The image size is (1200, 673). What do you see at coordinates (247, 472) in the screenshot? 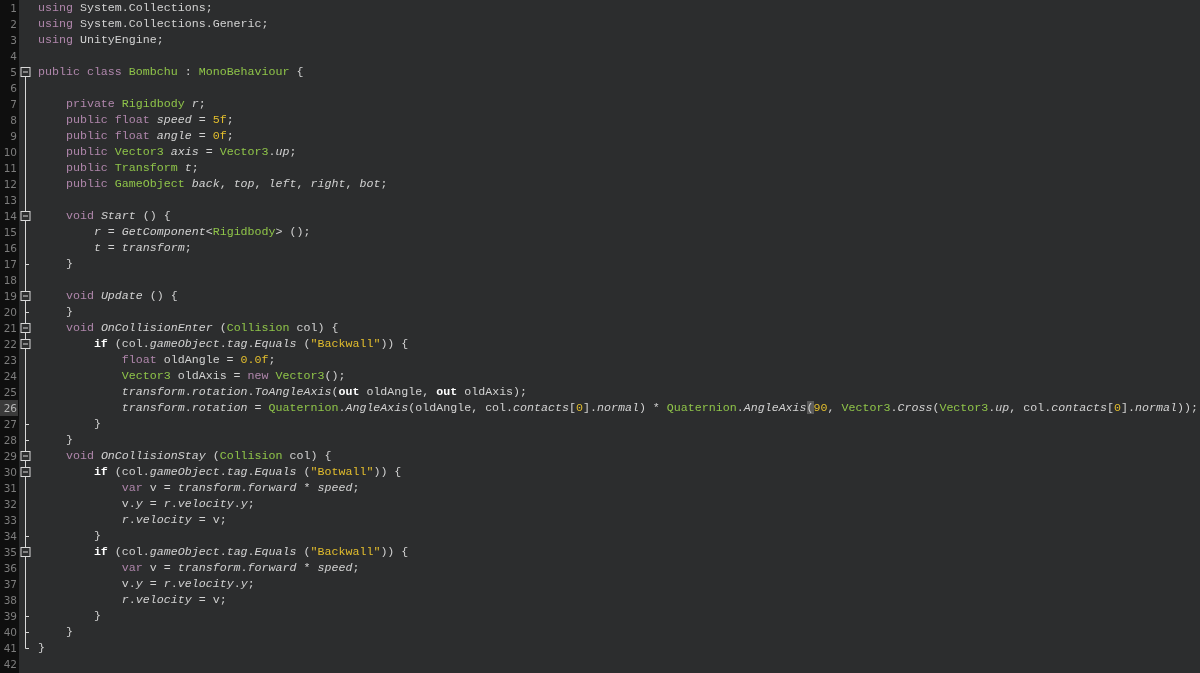
I see `code-line: if (col.gameObject.tag.Equals ("Botwall")) {` at bounding box center [247, 472].